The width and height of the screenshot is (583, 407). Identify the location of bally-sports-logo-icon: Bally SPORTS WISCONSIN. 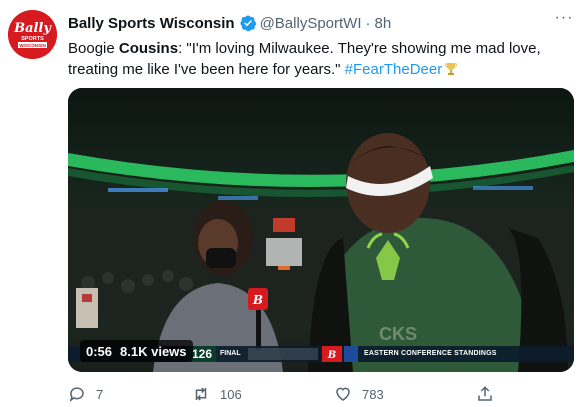
(32, 34).